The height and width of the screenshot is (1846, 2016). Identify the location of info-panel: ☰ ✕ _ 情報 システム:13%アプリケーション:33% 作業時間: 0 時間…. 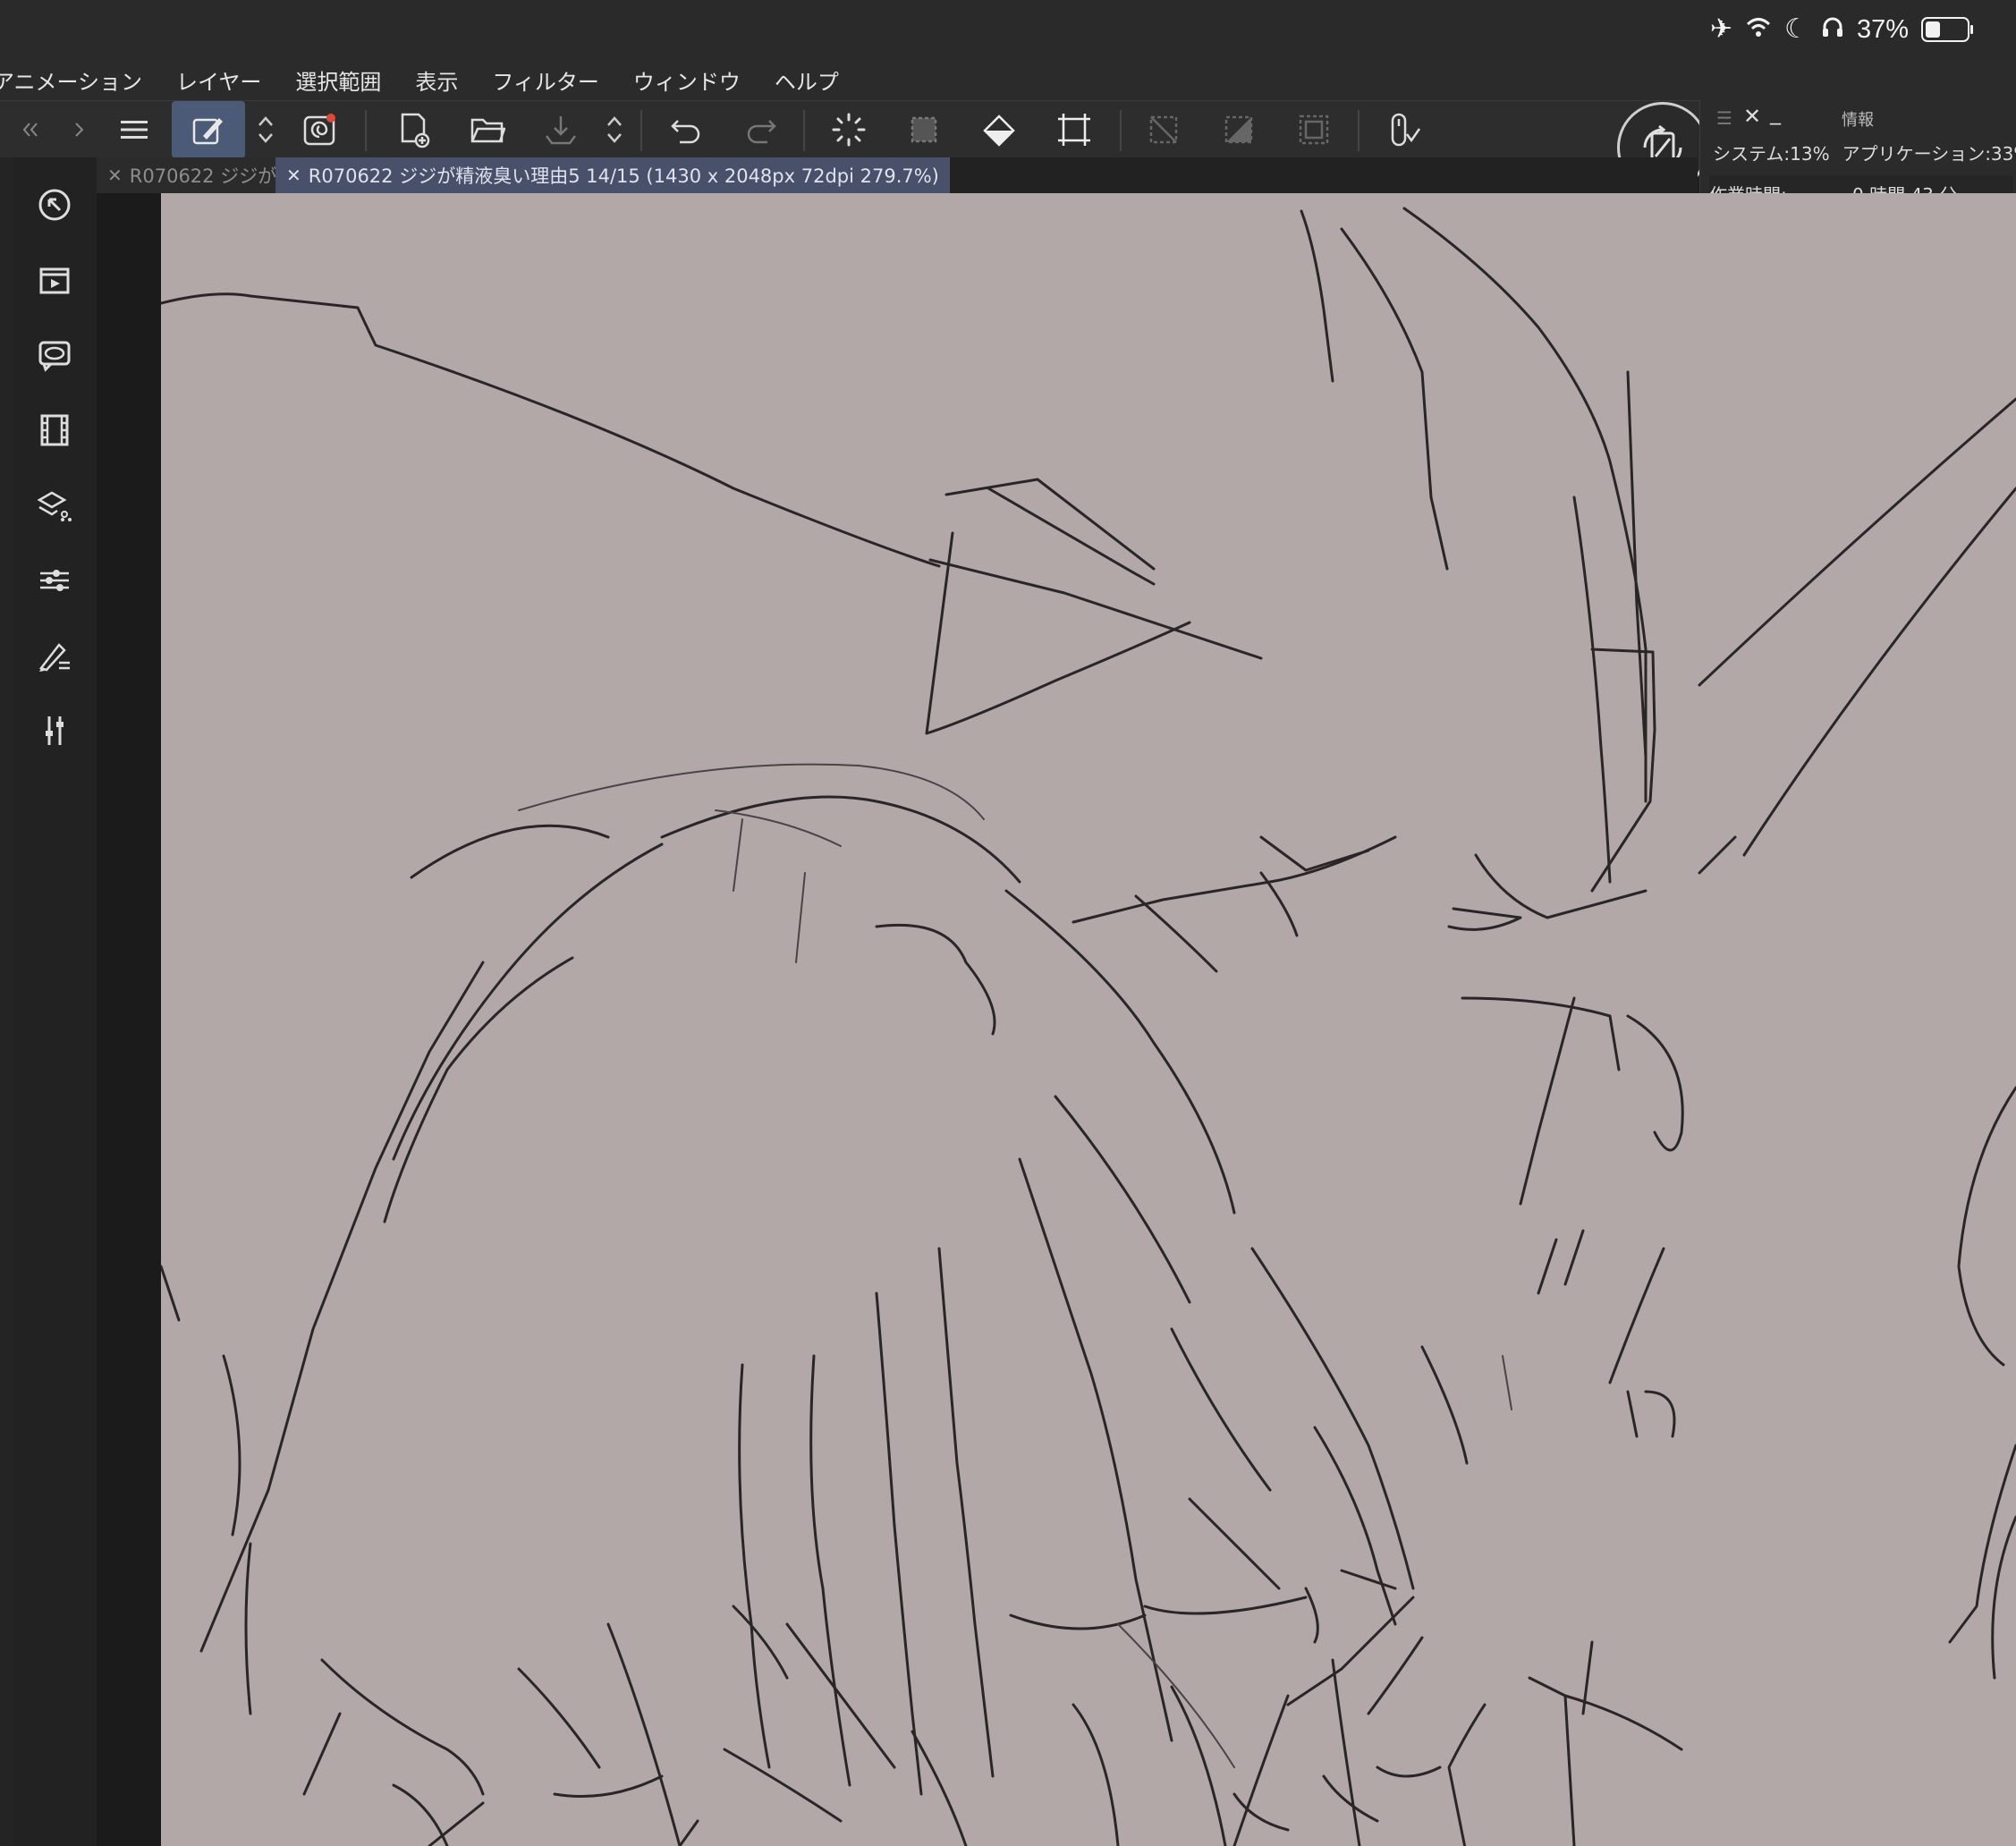
(1857, 154).